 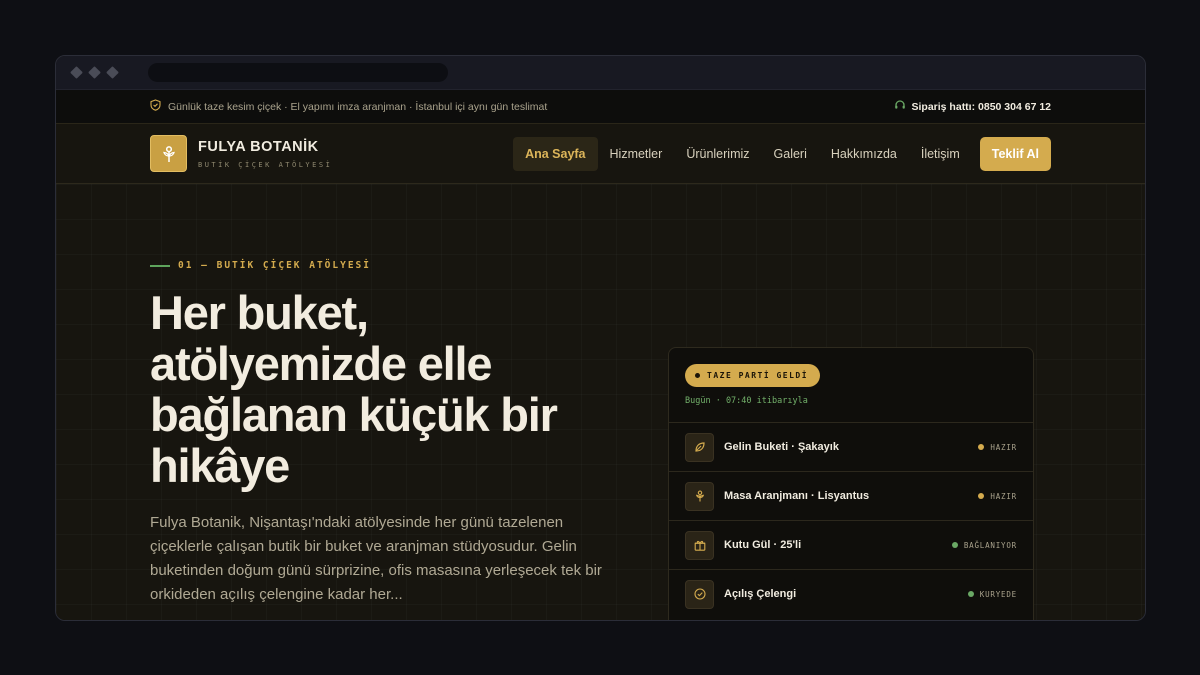 What do you see at coordinates (851, 544) in the screenshot?
I see `order-row: Kutu Gül · 25'li BAĞLANIYOR` at bounding box center [851, 544].